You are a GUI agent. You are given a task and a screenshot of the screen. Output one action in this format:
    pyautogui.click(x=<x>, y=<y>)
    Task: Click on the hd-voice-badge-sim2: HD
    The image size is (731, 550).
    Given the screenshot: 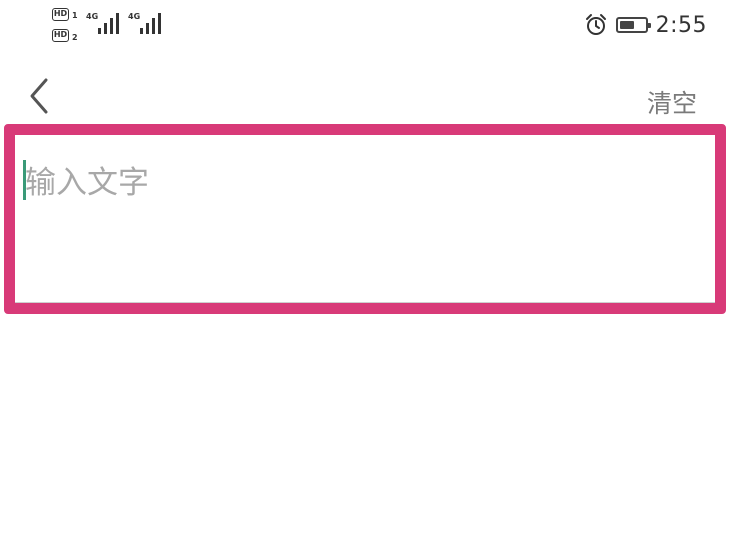 What is the action you would take?
    pyautogui.click(x=60, y=35)
    